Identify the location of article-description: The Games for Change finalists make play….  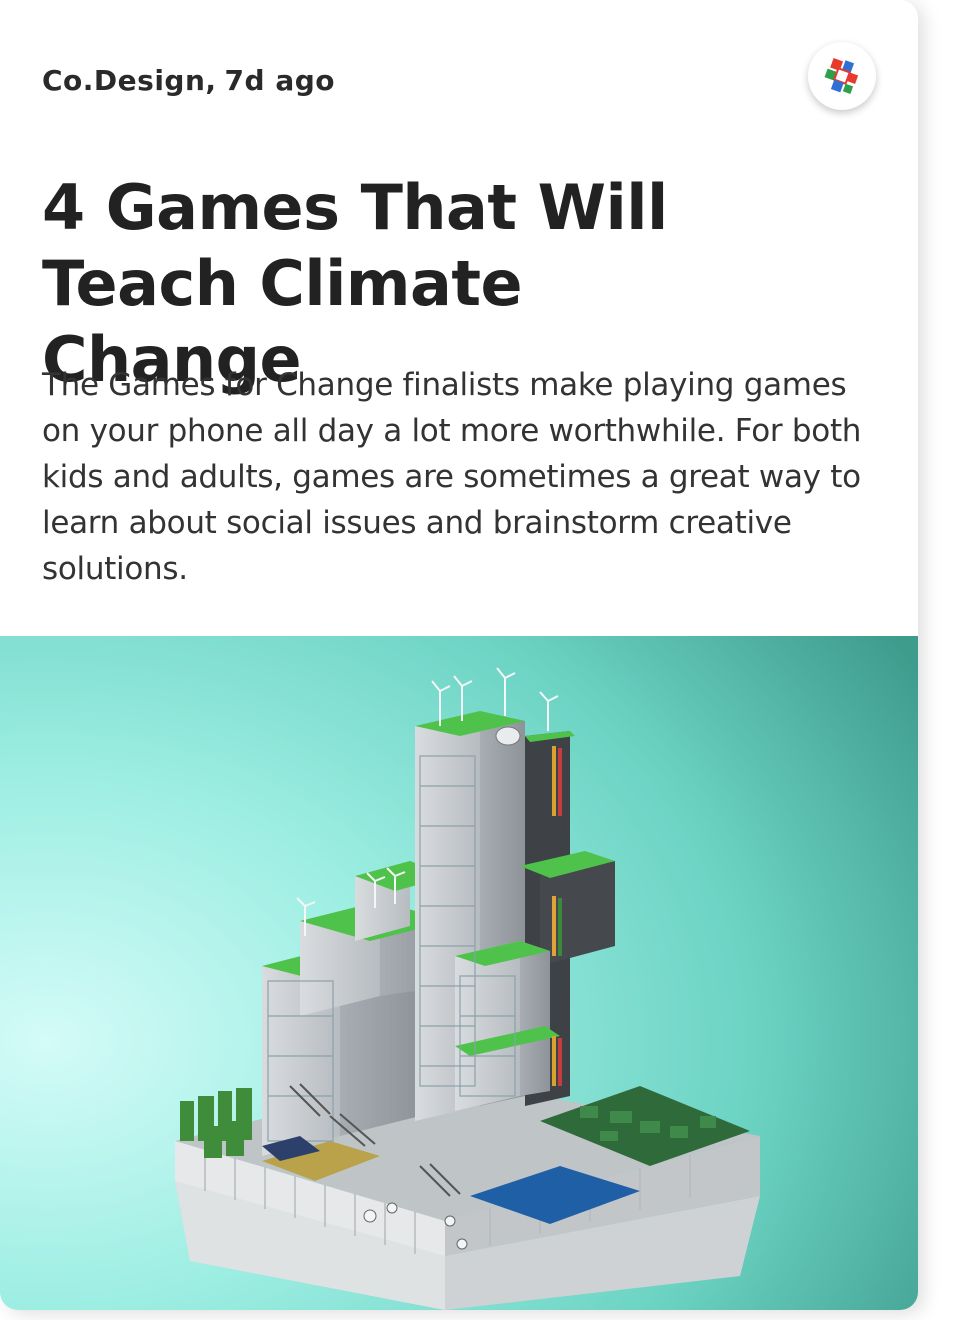
(452, 477).